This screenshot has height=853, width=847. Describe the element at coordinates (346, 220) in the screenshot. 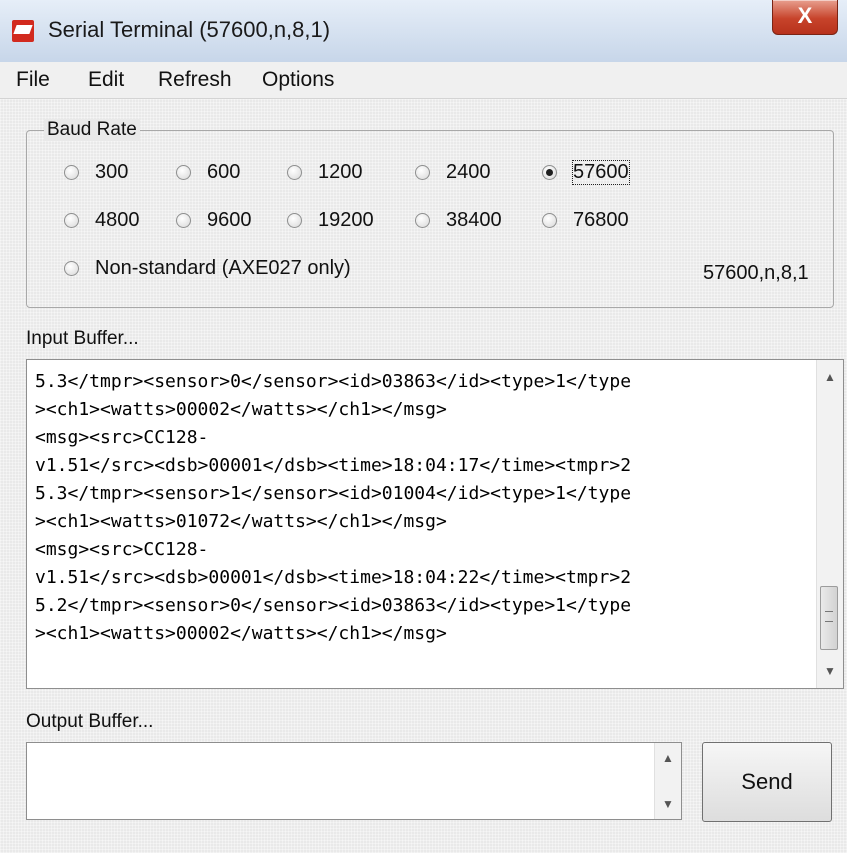

I see `radio-label: 19200` at that location.